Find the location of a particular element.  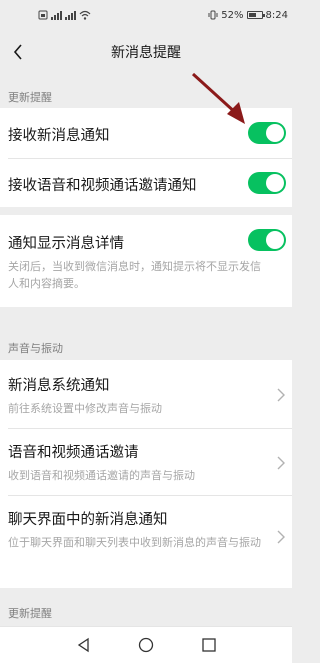

row-title: 通知显示消息详情 is located at coordinates (66, 244).